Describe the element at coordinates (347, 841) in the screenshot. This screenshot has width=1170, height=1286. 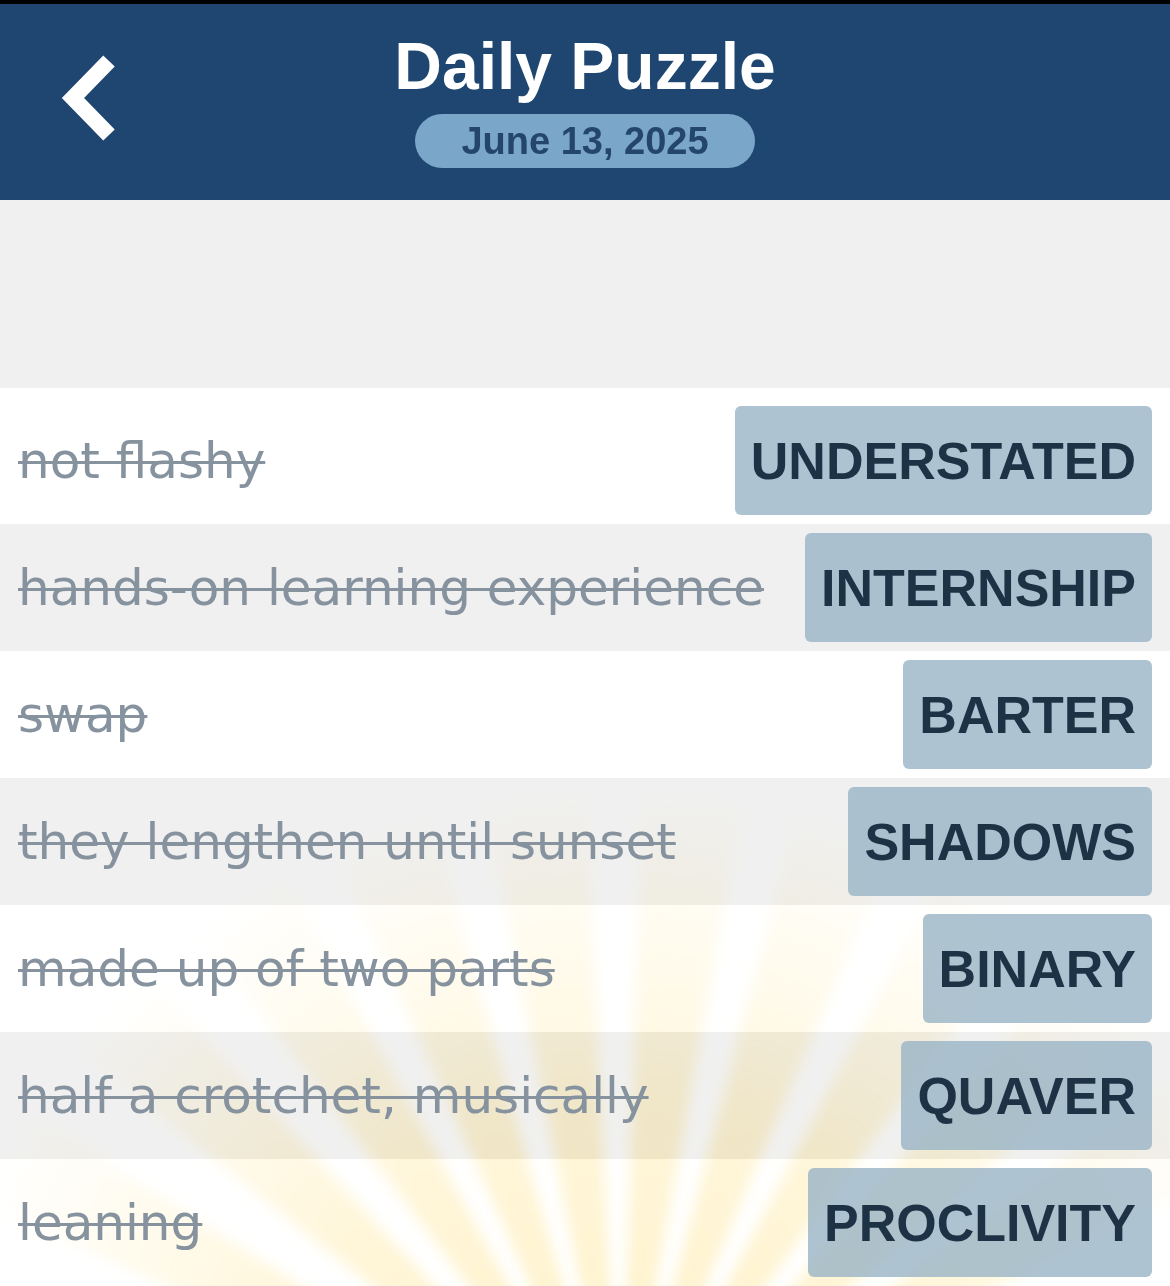
I see `clue-text: they lengthen until sunset` at that location.